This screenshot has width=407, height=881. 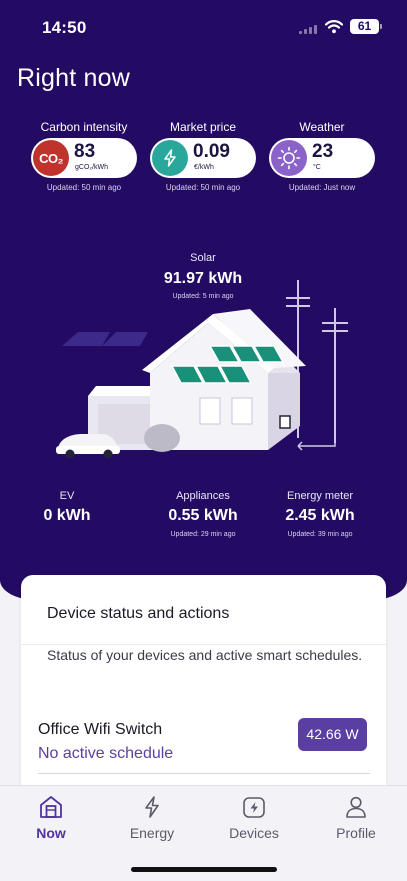 What do you see at coordinates (100, 730) in the screenshot?
I see `device-name: Office Wifi Switch` at bounding box center [100, 730].